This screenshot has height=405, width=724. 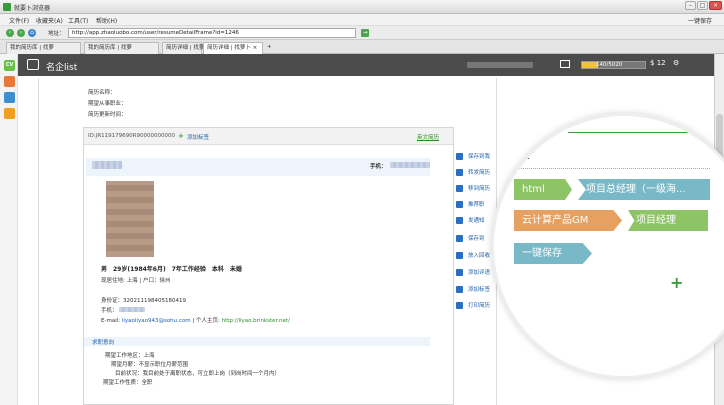 What do you see at coordinates (470, 238) in the screenshot?
I see `action-save-to: 保存到` at bounding box center [470, 238].